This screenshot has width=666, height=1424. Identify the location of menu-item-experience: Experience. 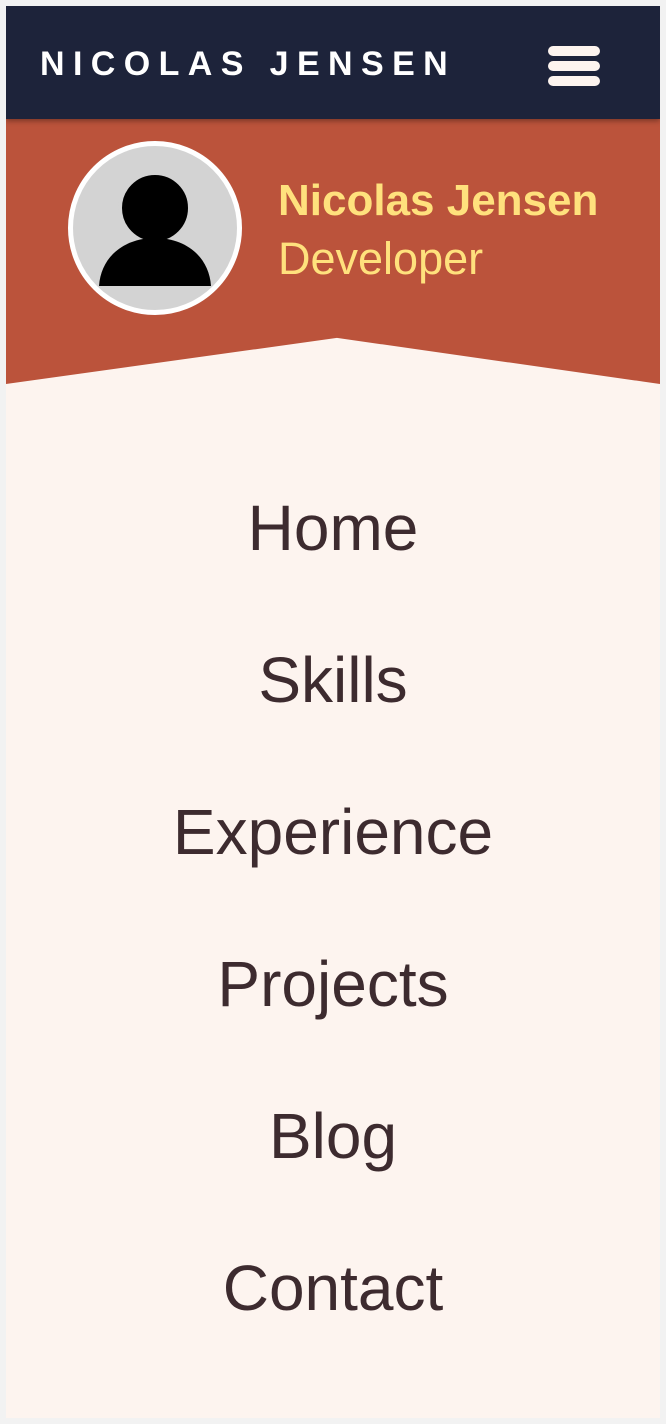
(333, 860).